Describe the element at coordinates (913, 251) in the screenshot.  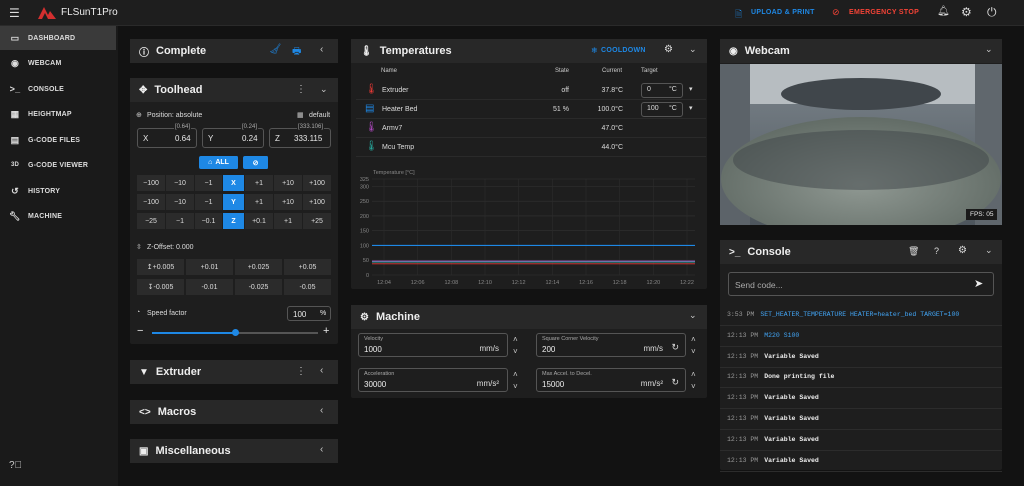
I see `delete-icon: 🗑︎` at that location.